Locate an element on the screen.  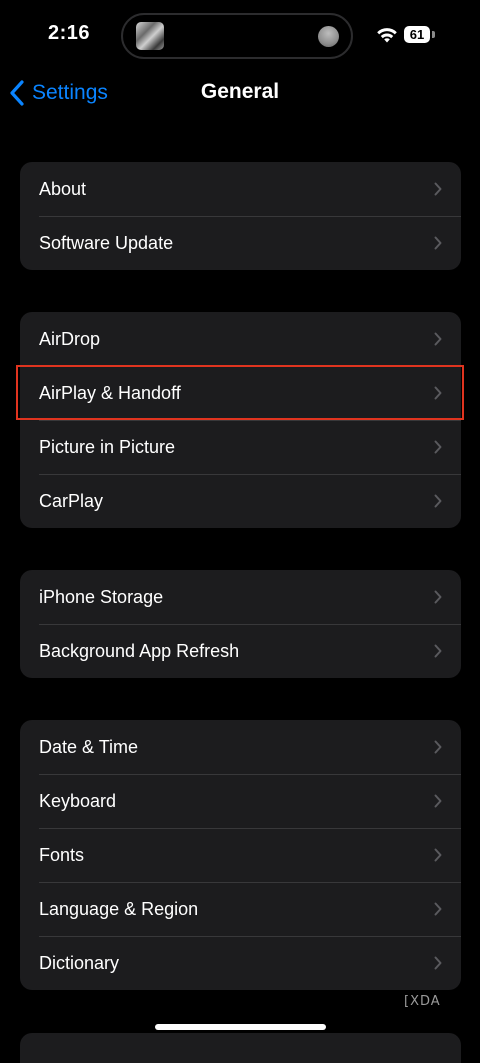
settings-group-about: About Software Update is located at coordinates (240, 216).